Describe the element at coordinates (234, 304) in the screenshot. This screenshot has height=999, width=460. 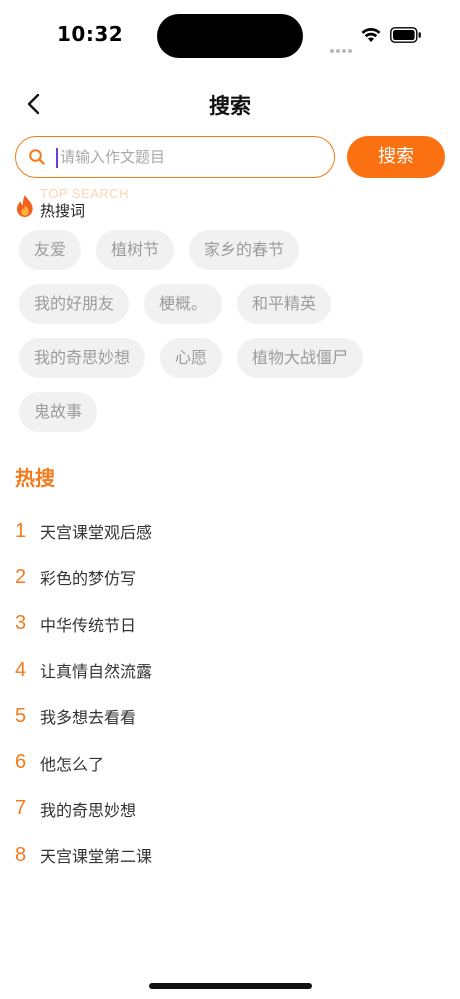
I see `tag-row: 我的好朋友 梗概。 和平精英` at that location.